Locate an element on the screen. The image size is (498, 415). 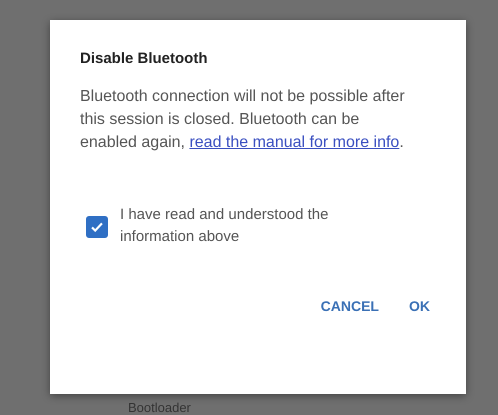
dialog-button: CANCEL is located at coordinates (349, 306).